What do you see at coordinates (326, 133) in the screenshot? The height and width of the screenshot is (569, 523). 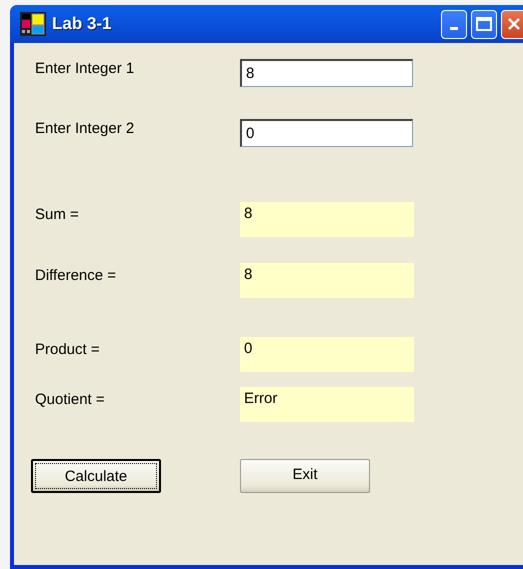 I see `input-field: 0` at bounding box center [326, 133].